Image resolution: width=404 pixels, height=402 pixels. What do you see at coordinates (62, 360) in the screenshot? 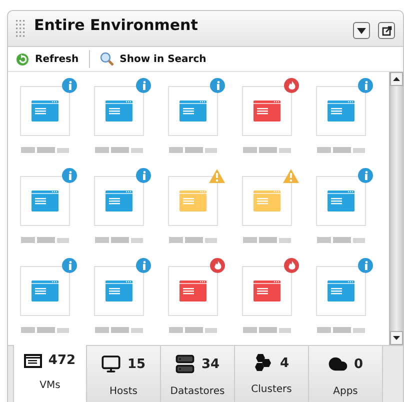
I see `tab-count: 472` at bounding box center [62, 360].